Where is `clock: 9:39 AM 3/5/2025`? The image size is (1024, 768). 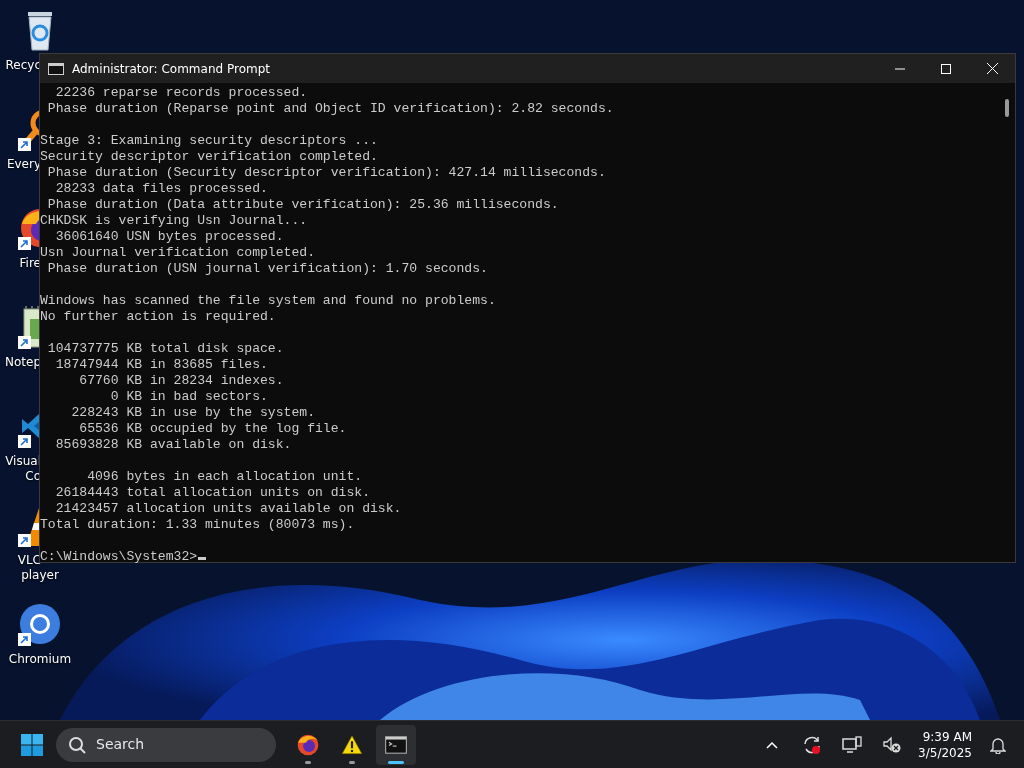 clock: 9:39 AM 3/5/2025 is located at coordinates (945, 744).